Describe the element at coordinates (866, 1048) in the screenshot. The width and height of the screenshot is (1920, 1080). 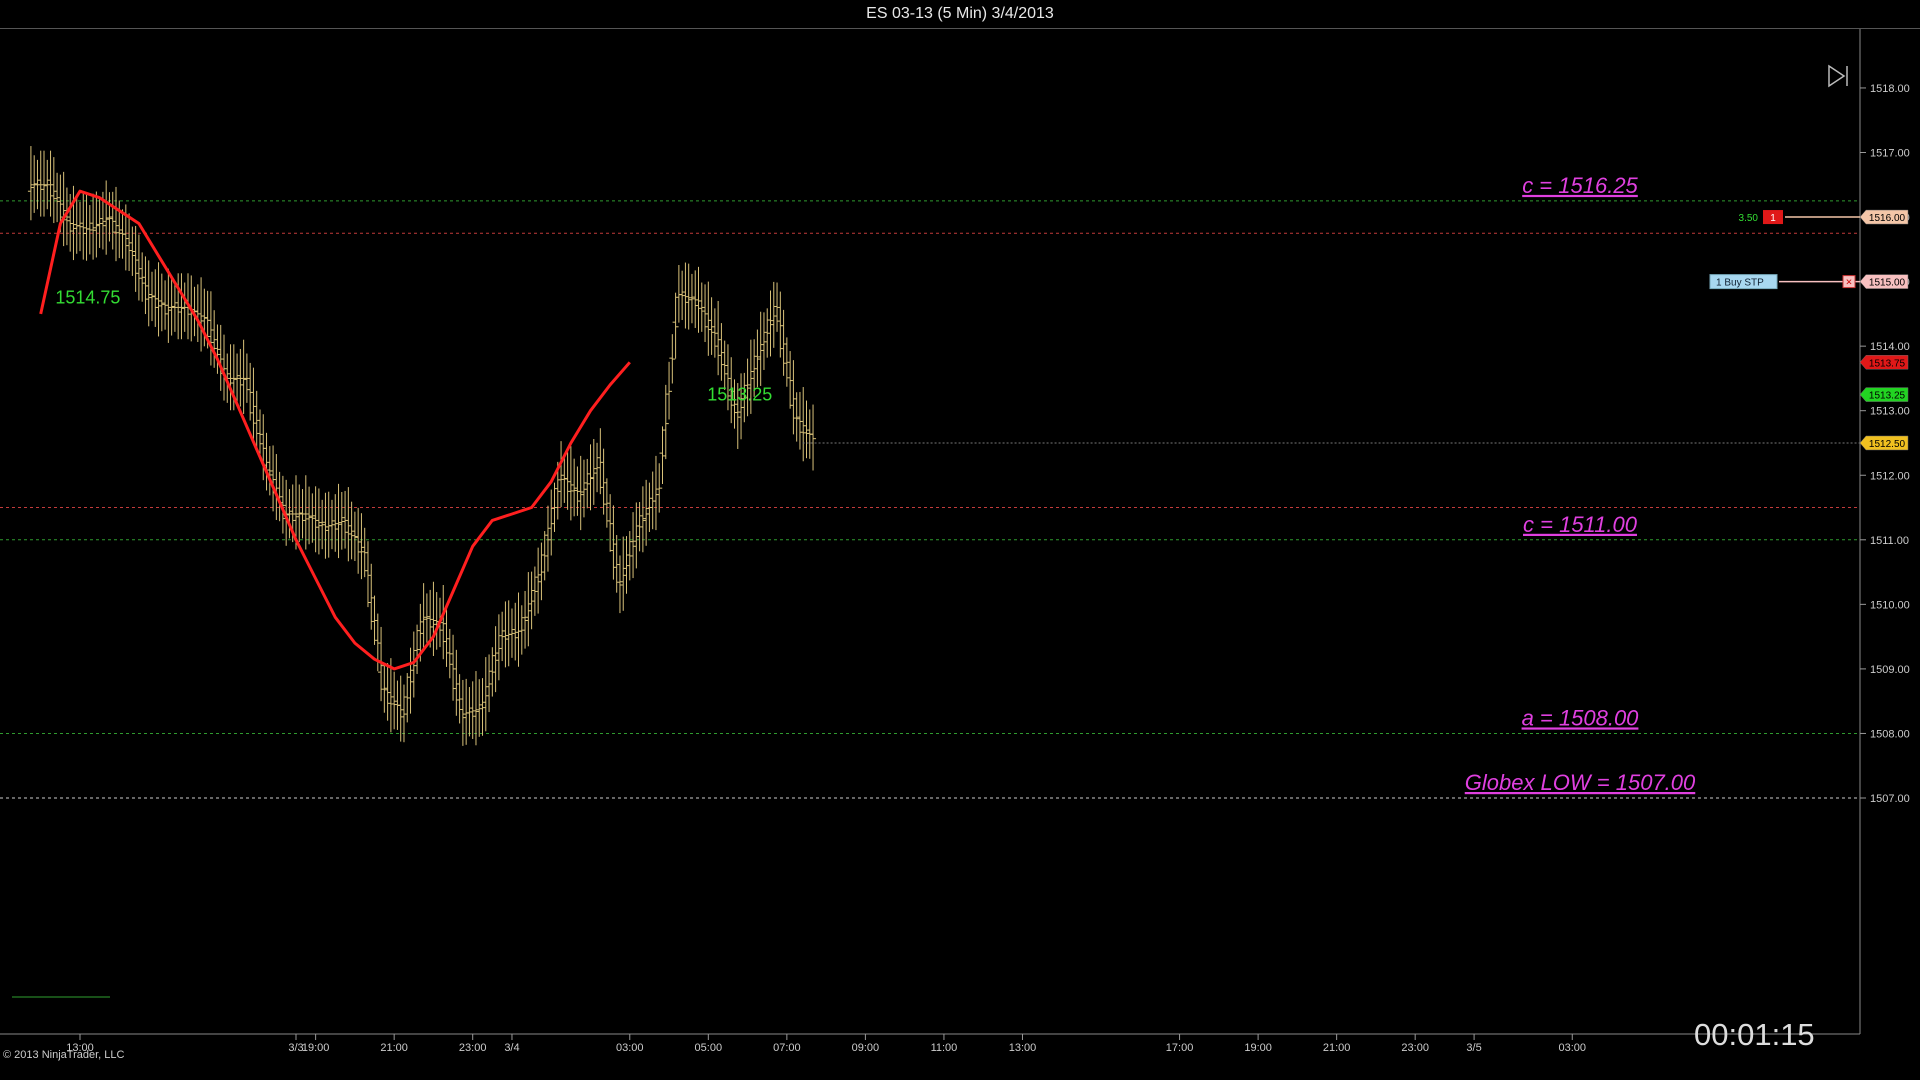
I see `x-tick-label: 09:00` at that location.